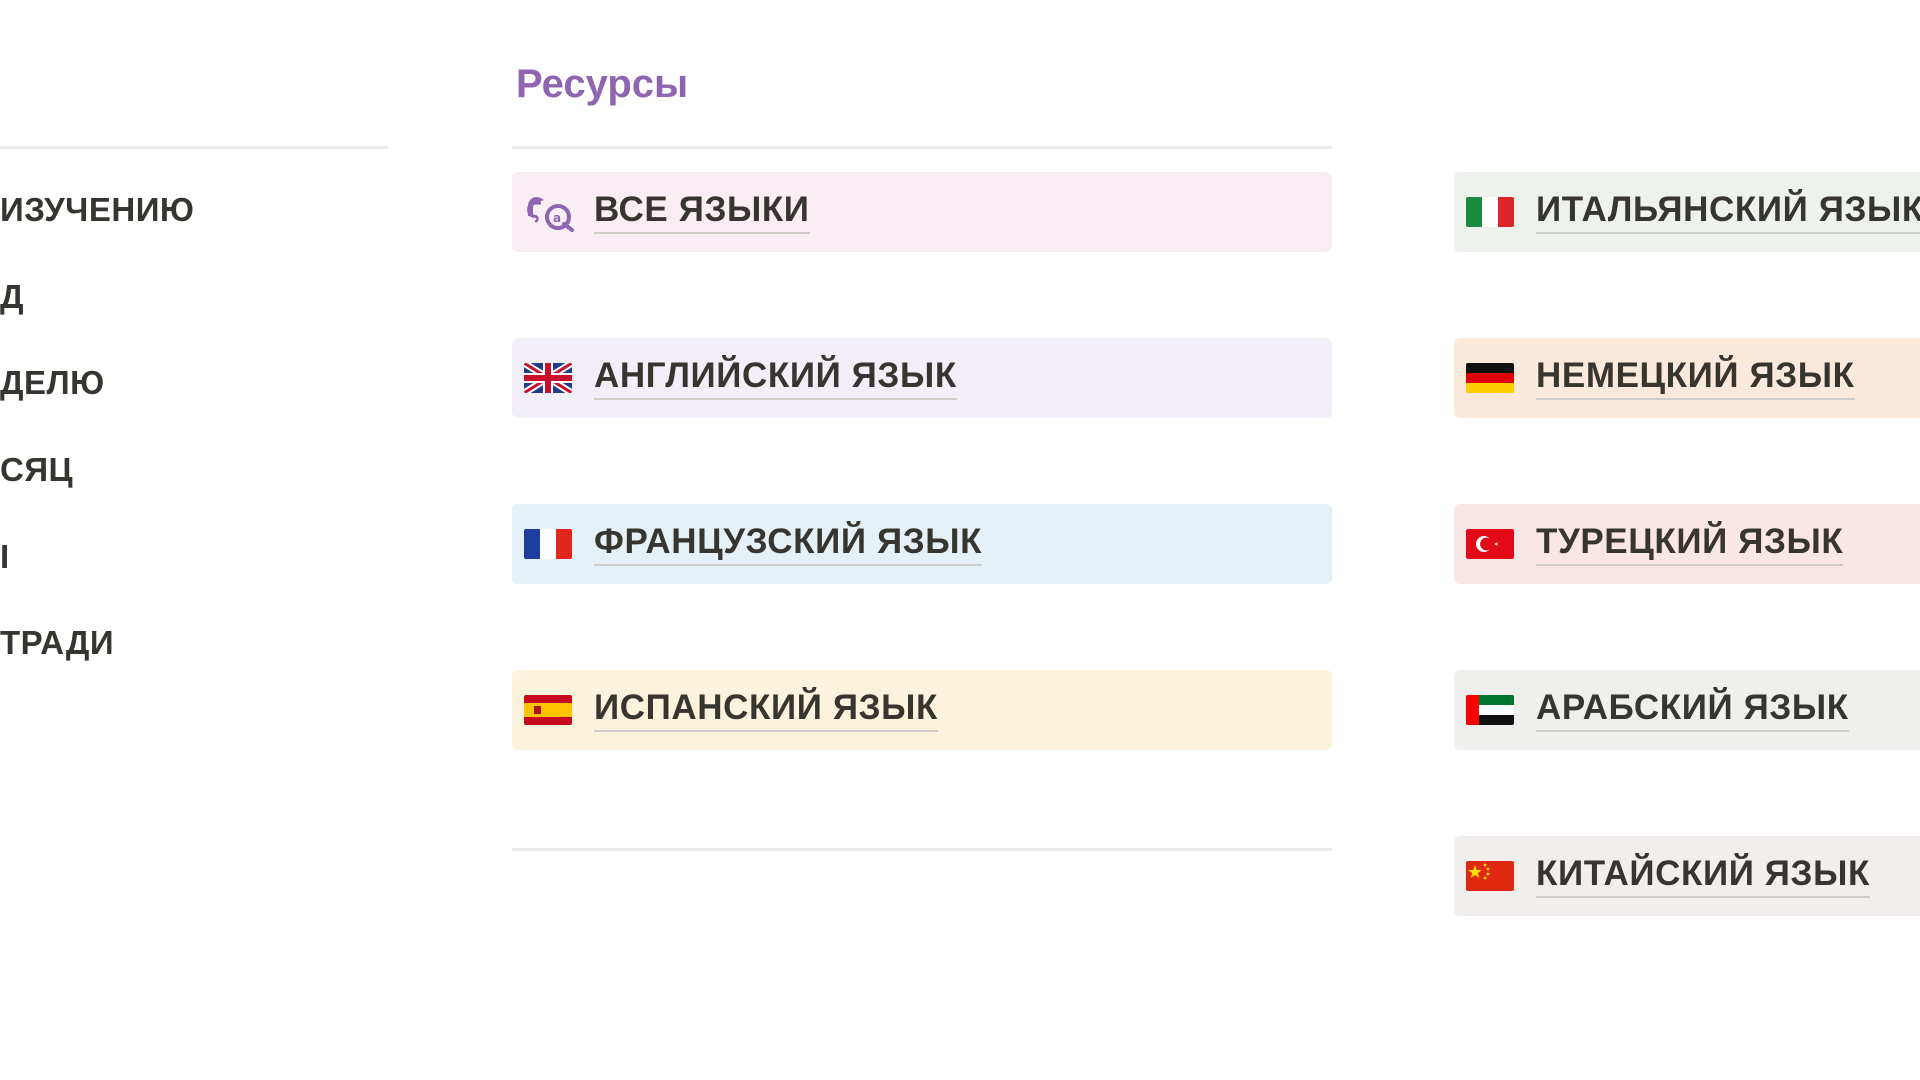  I want to click on left-link-6: ТРАДИ, so click(57, 643).